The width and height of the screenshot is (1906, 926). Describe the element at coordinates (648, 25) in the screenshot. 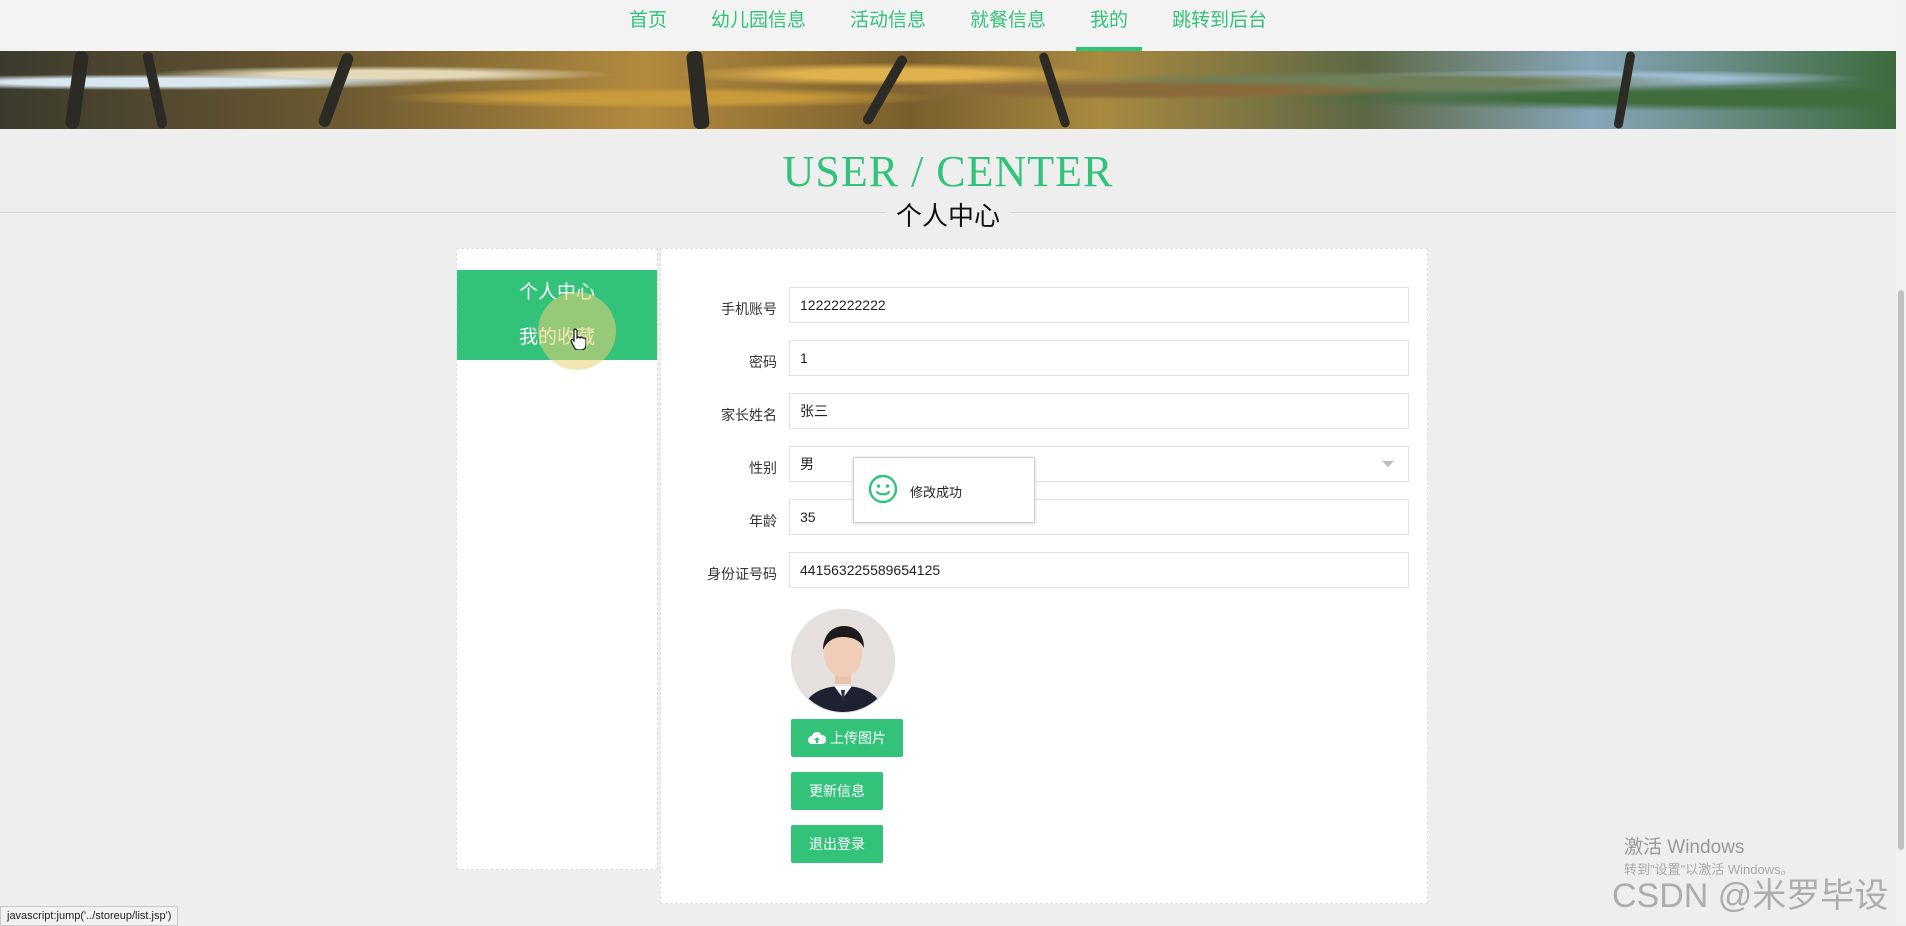

I see `nav-item-home: 首页` at that location.